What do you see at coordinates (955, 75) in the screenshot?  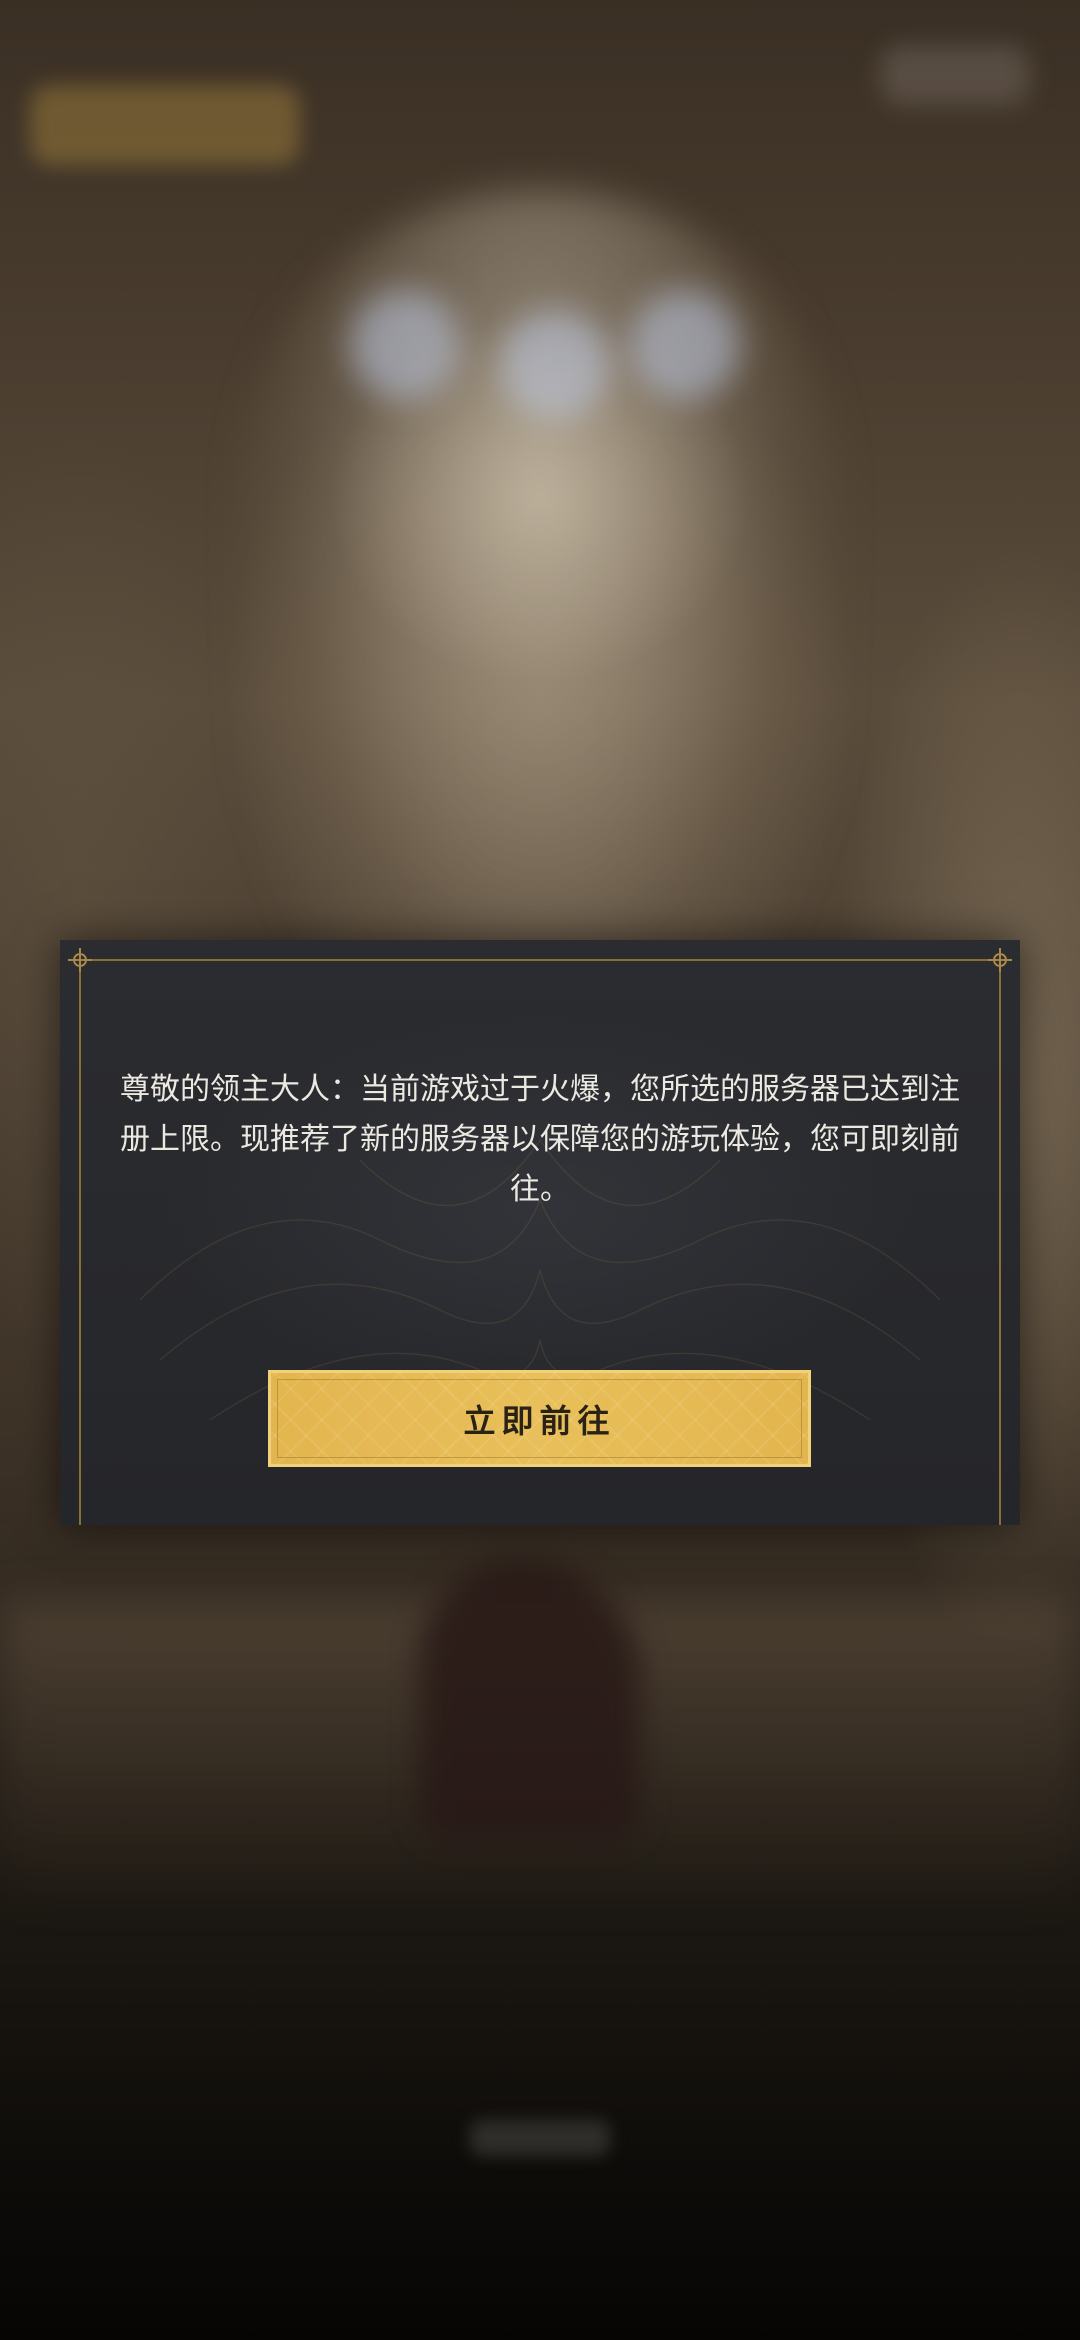 I see `blurred-top-right-control` at bounding box center [955, 75].